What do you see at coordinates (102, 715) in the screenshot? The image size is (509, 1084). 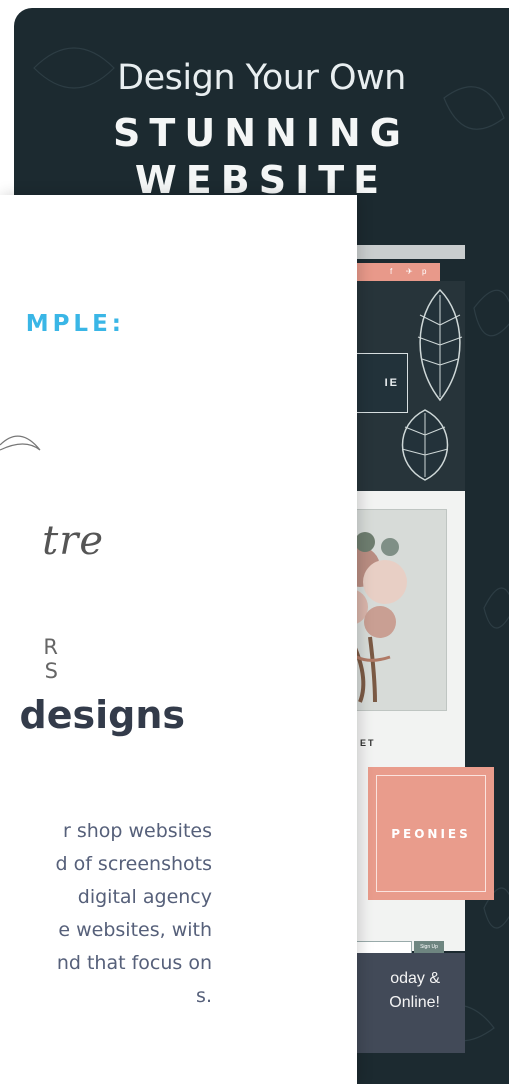 I see `section-heading: designs` at bounding box center [102, 715].